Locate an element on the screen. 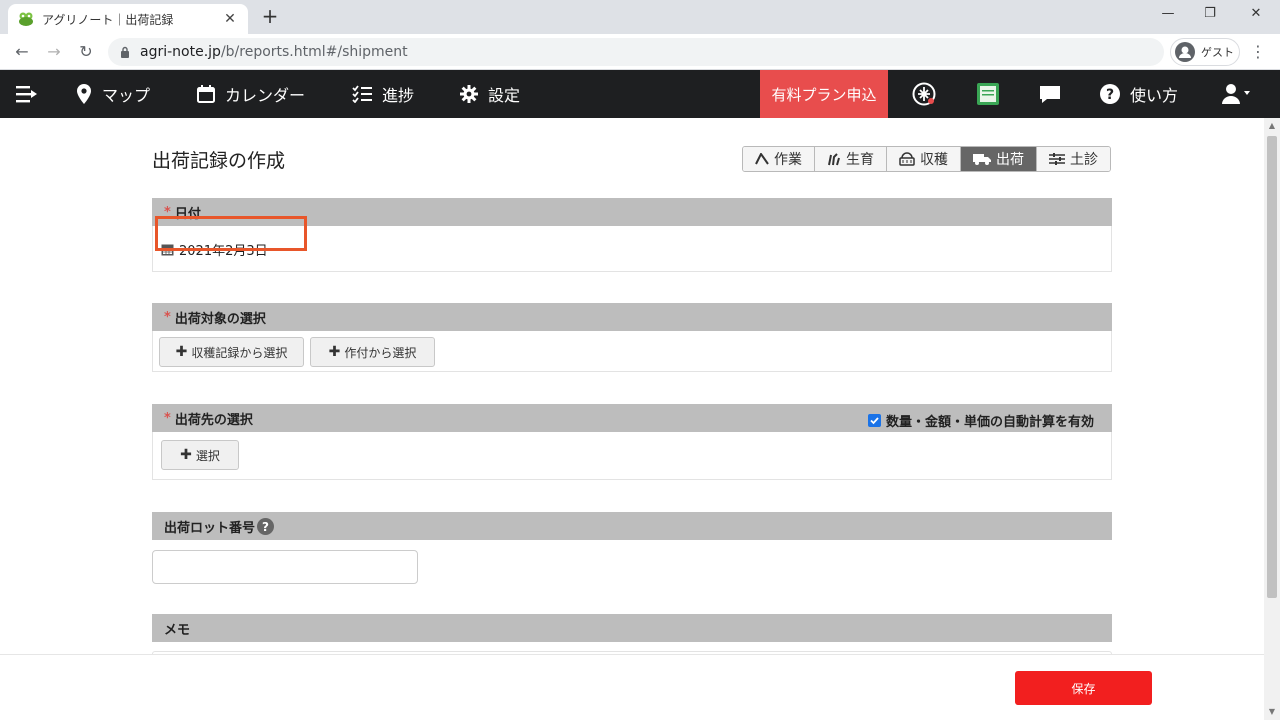  nav-settings-label: 設定 is located at coordinates (504, 95).